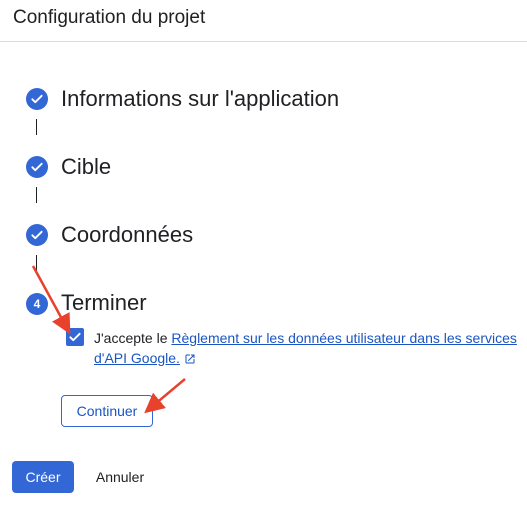 The height and width of the screenshot is (524, 527). I want to click on annotation-overlay, so click(108, 339).